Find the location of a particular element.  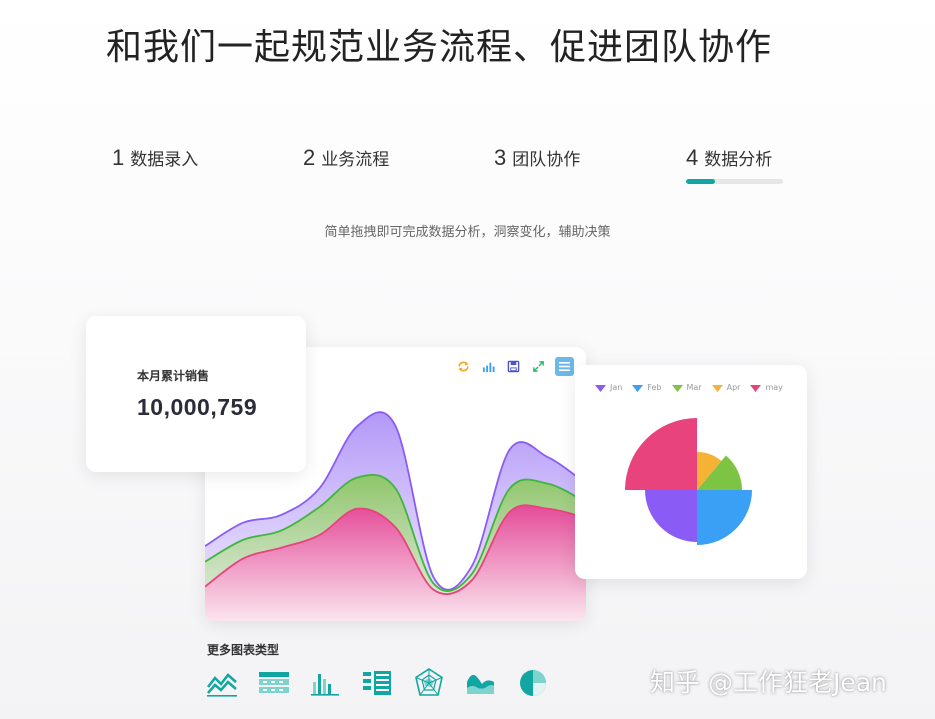

more-chart-types-title: 更多图表类型 is located at coordinates (243, 650).